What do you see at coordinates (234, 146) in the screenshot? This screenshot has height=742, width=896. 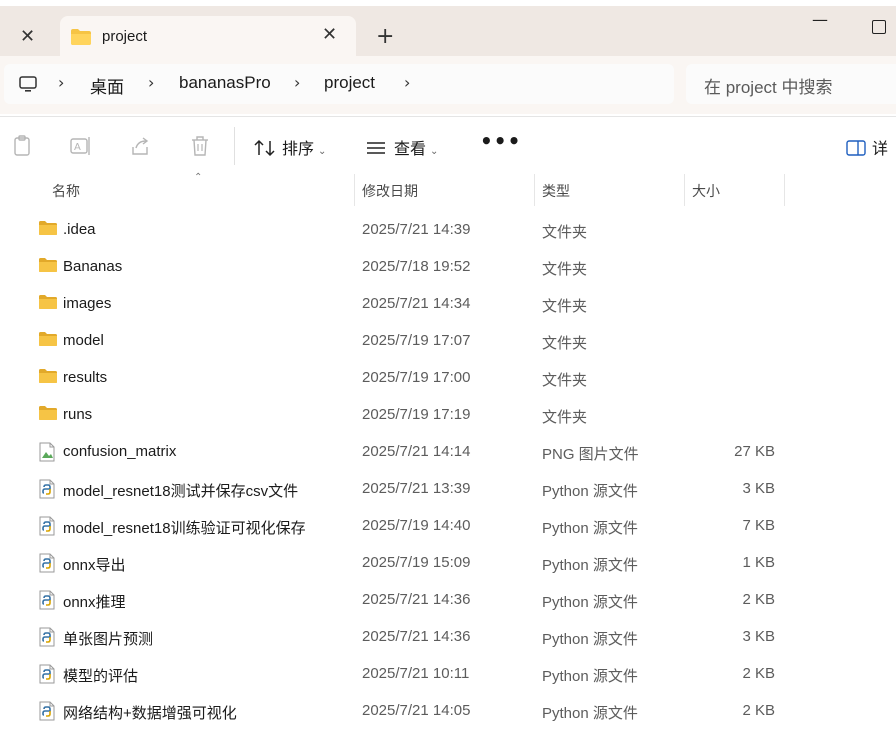 I see `toolbar-divider` at bounding box center [234, 146].